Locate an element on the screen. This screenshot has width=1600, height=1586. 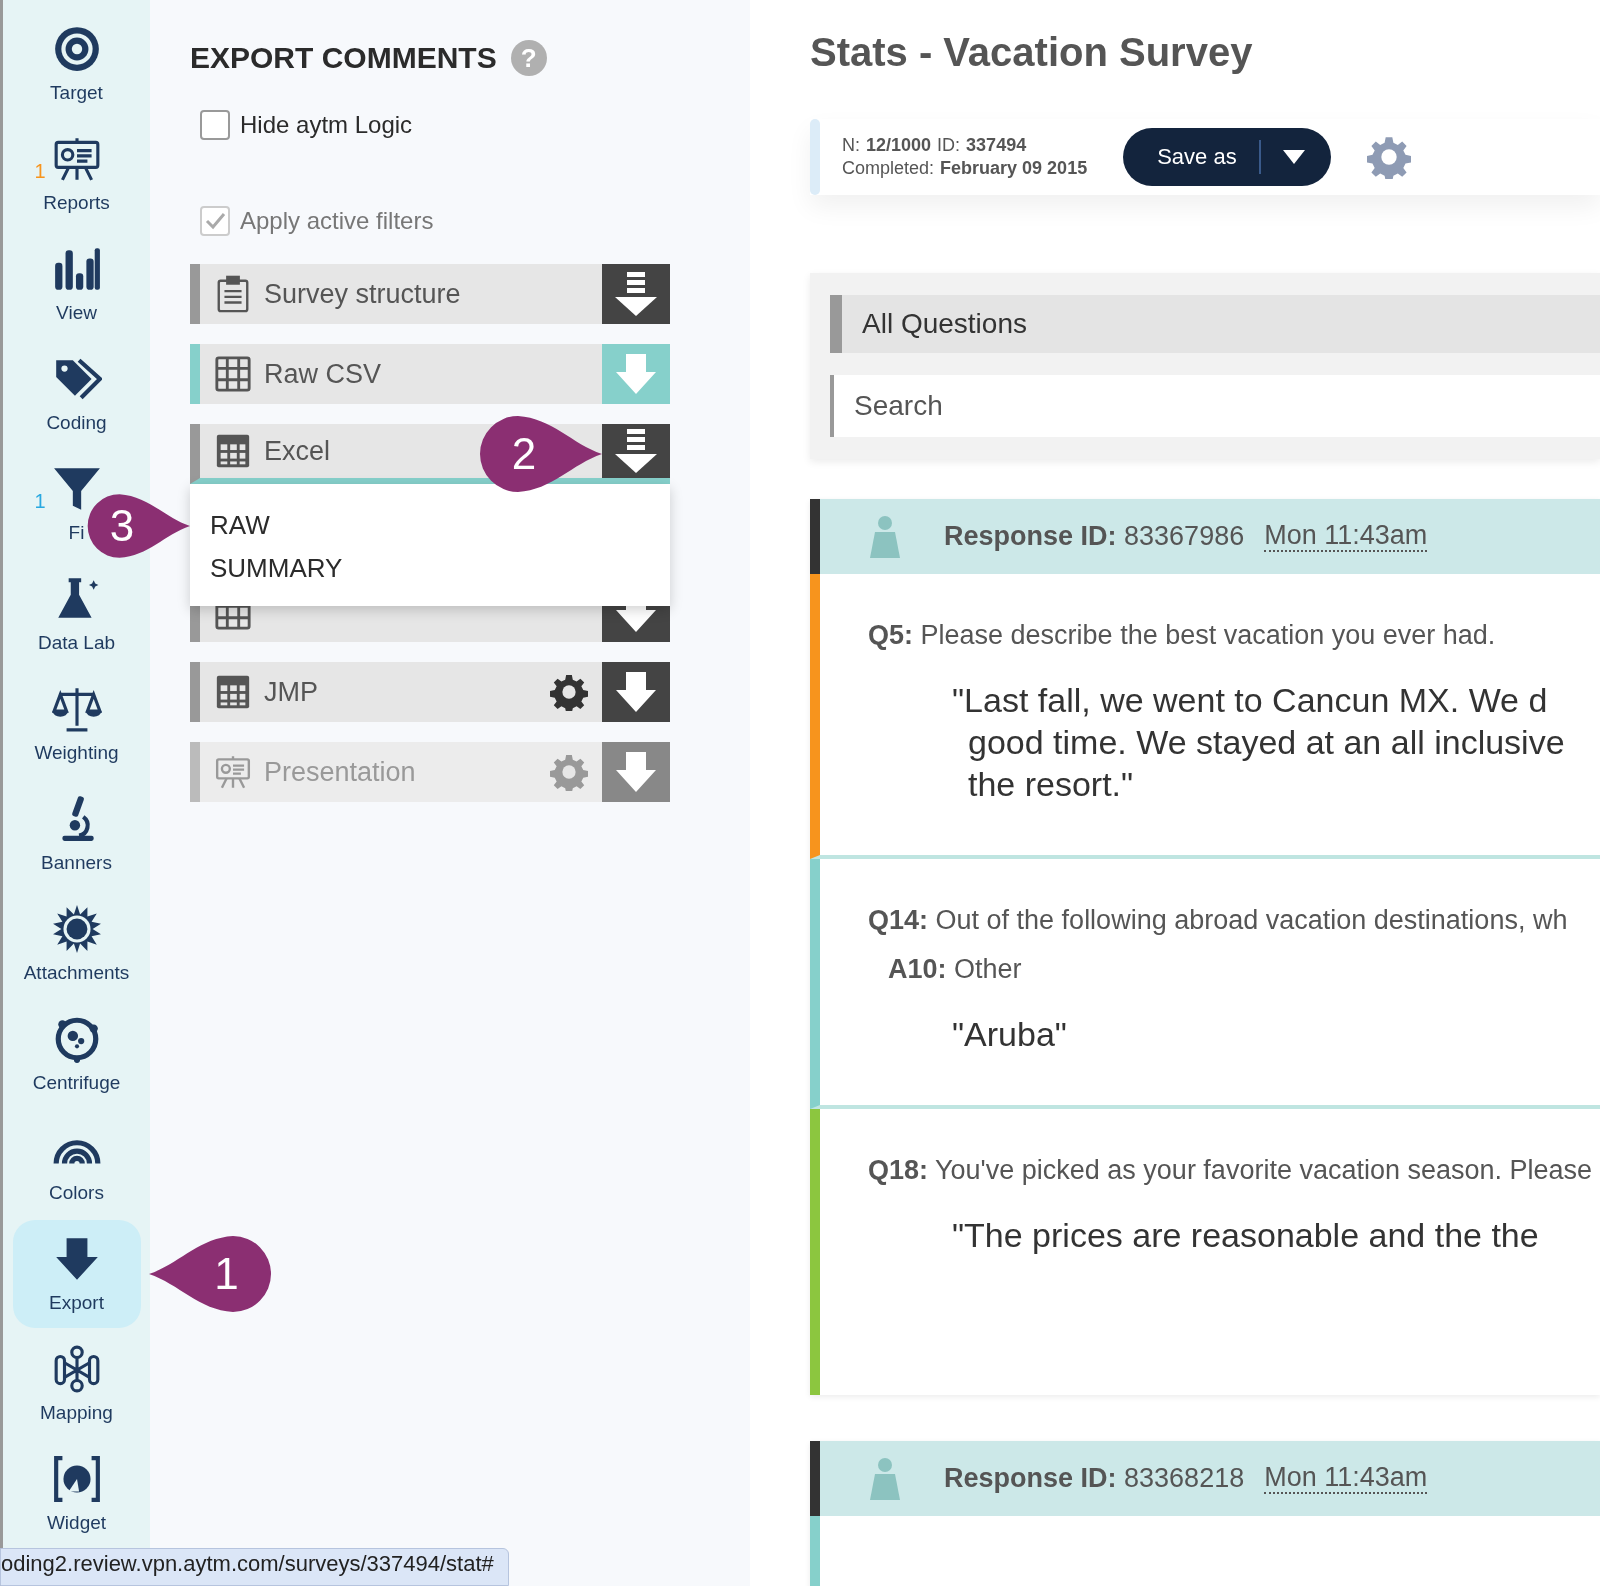
sidebar-label: Reports is located at coordinates (76, 203).